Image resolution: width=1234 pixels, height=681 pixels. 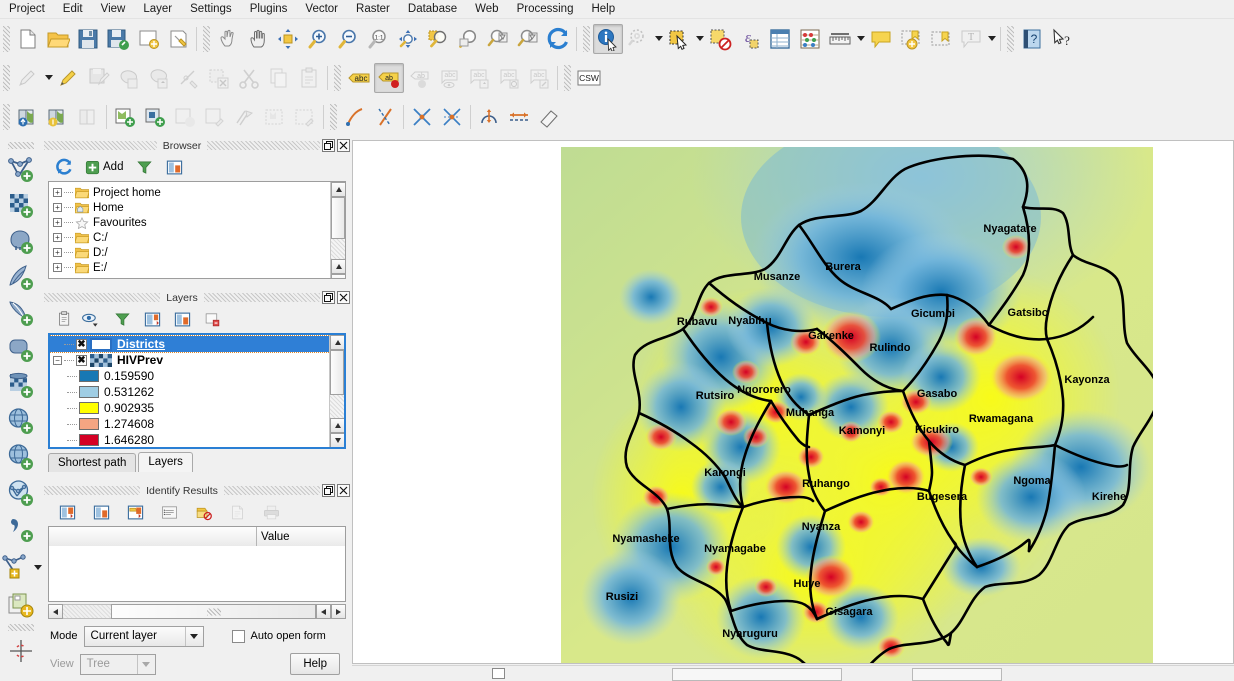 What do you see at coordinates (135, 512) in the screenshot?
I see `expand-new-results-button` at bounding box center [135, 512].